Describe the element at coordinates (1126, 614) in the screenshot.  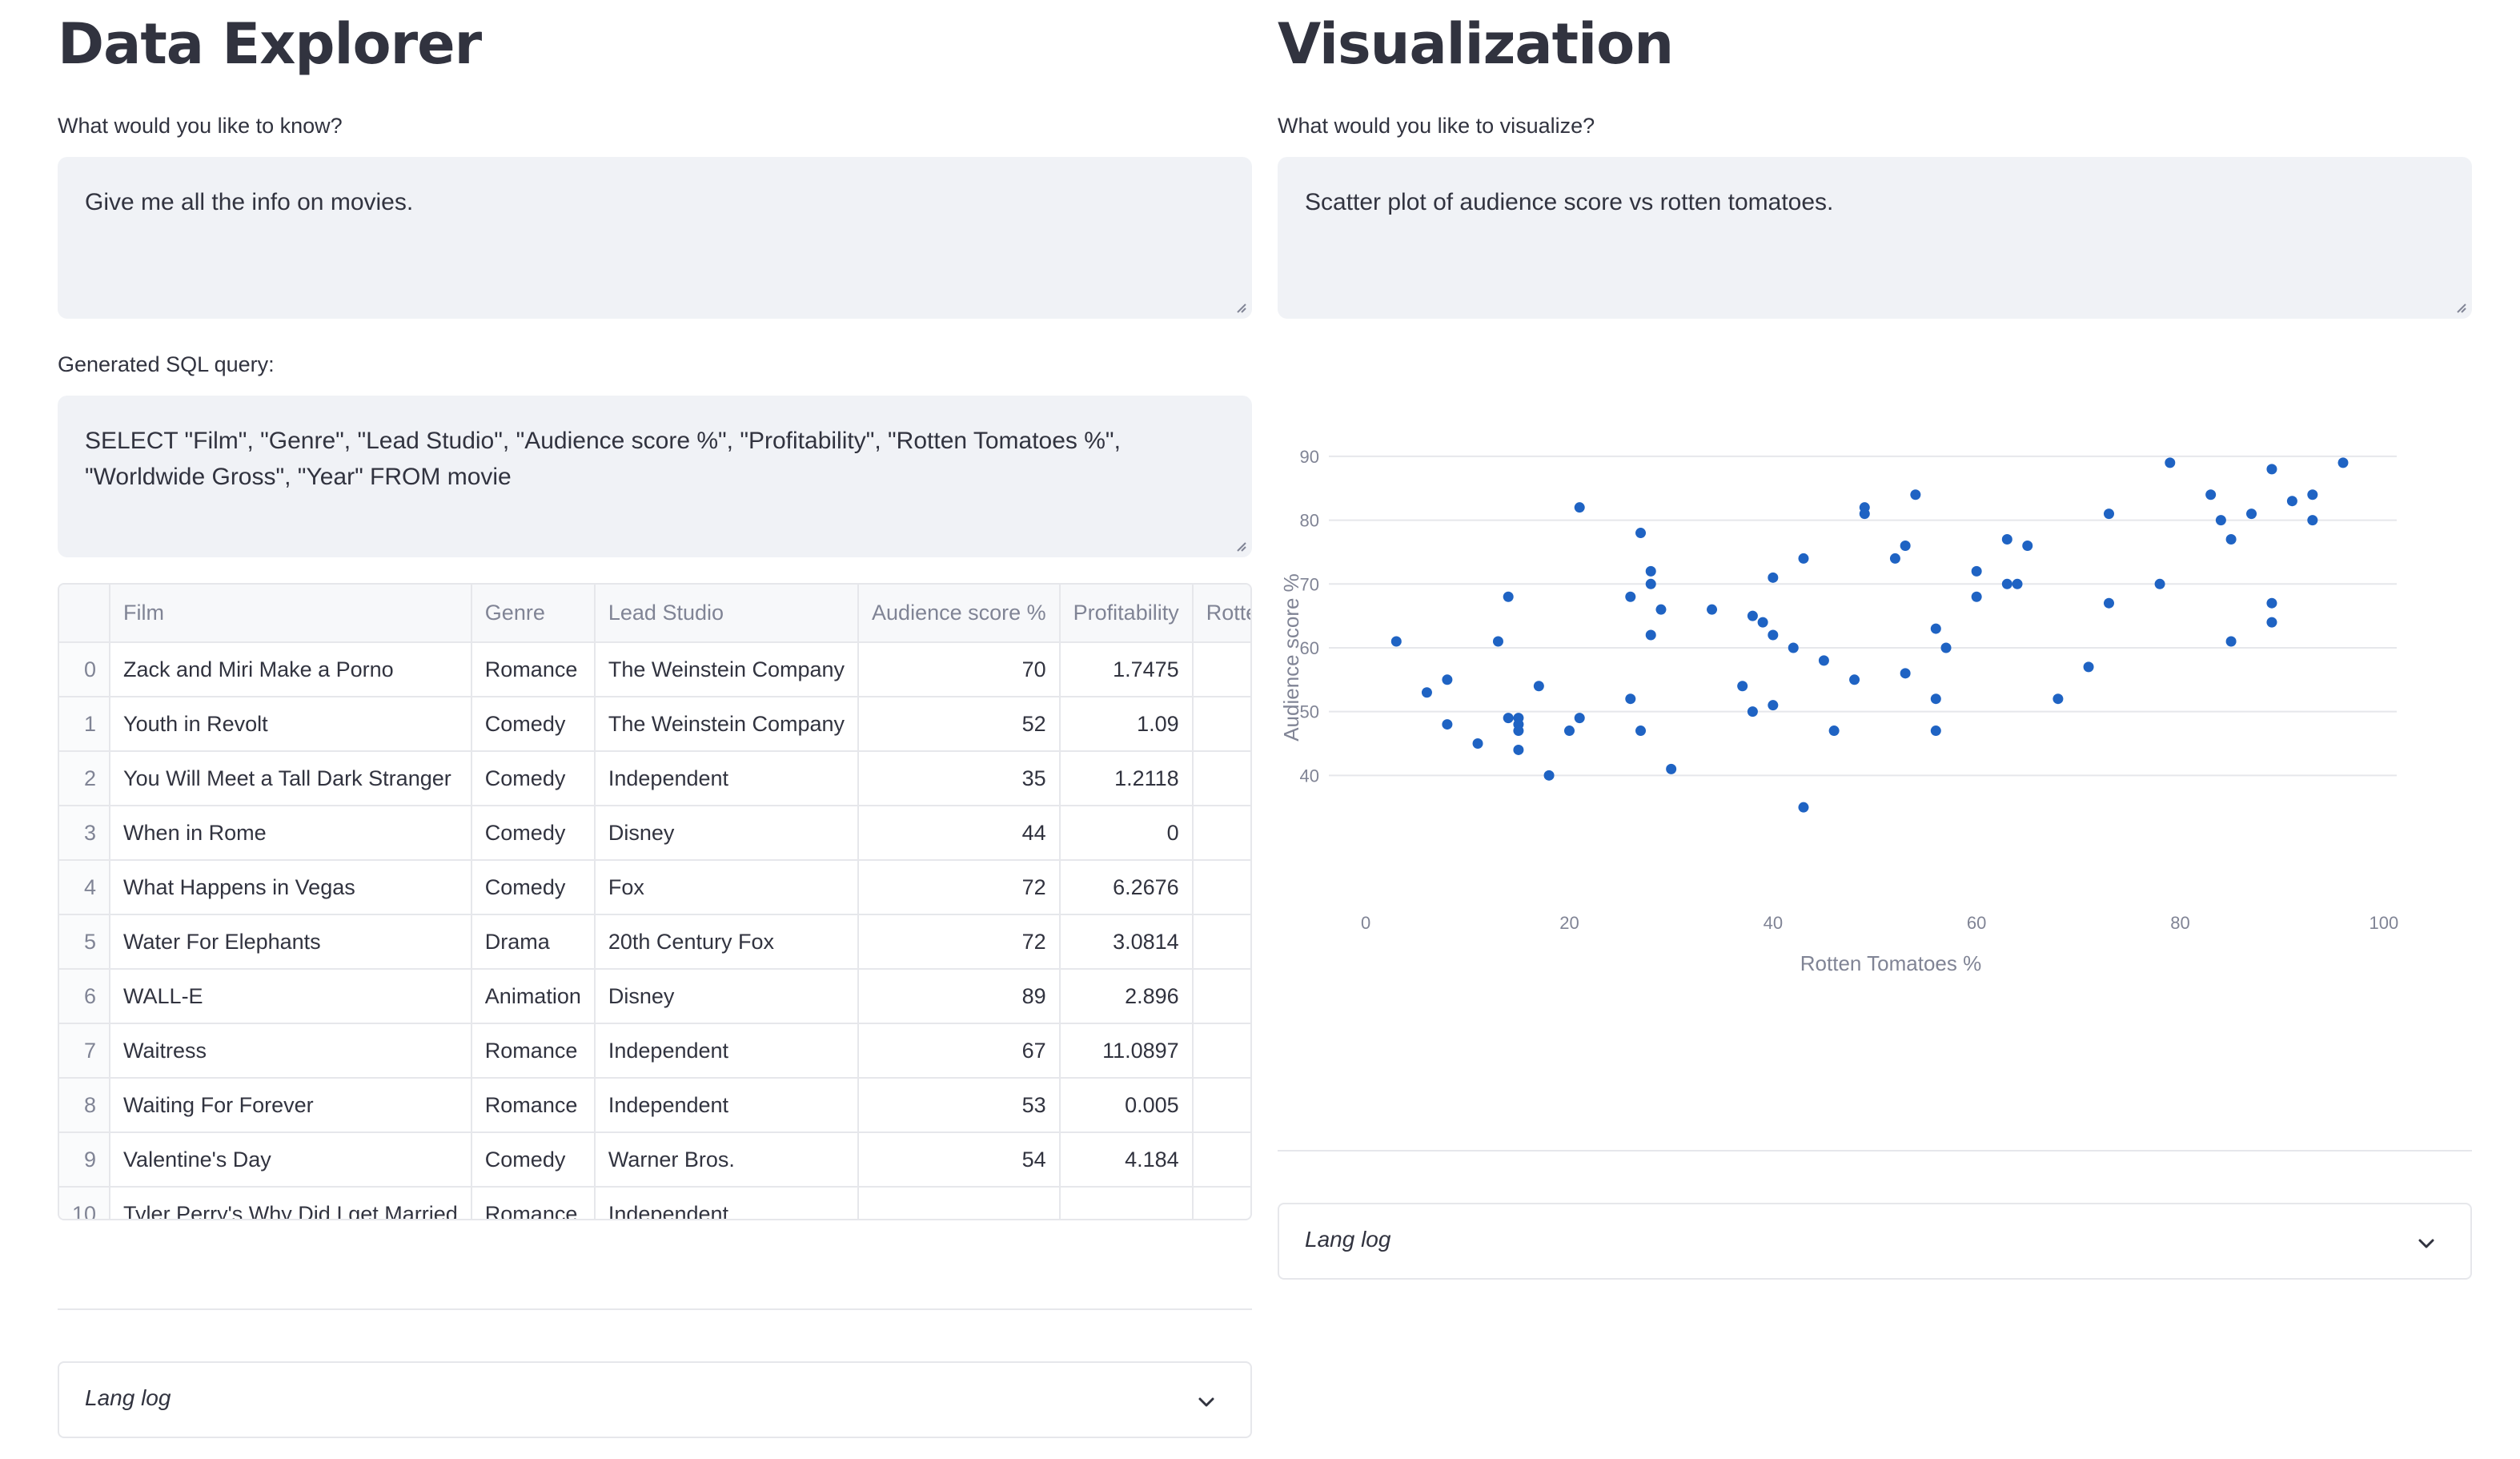
I see `column-header-profitability: Profitability` at that location.